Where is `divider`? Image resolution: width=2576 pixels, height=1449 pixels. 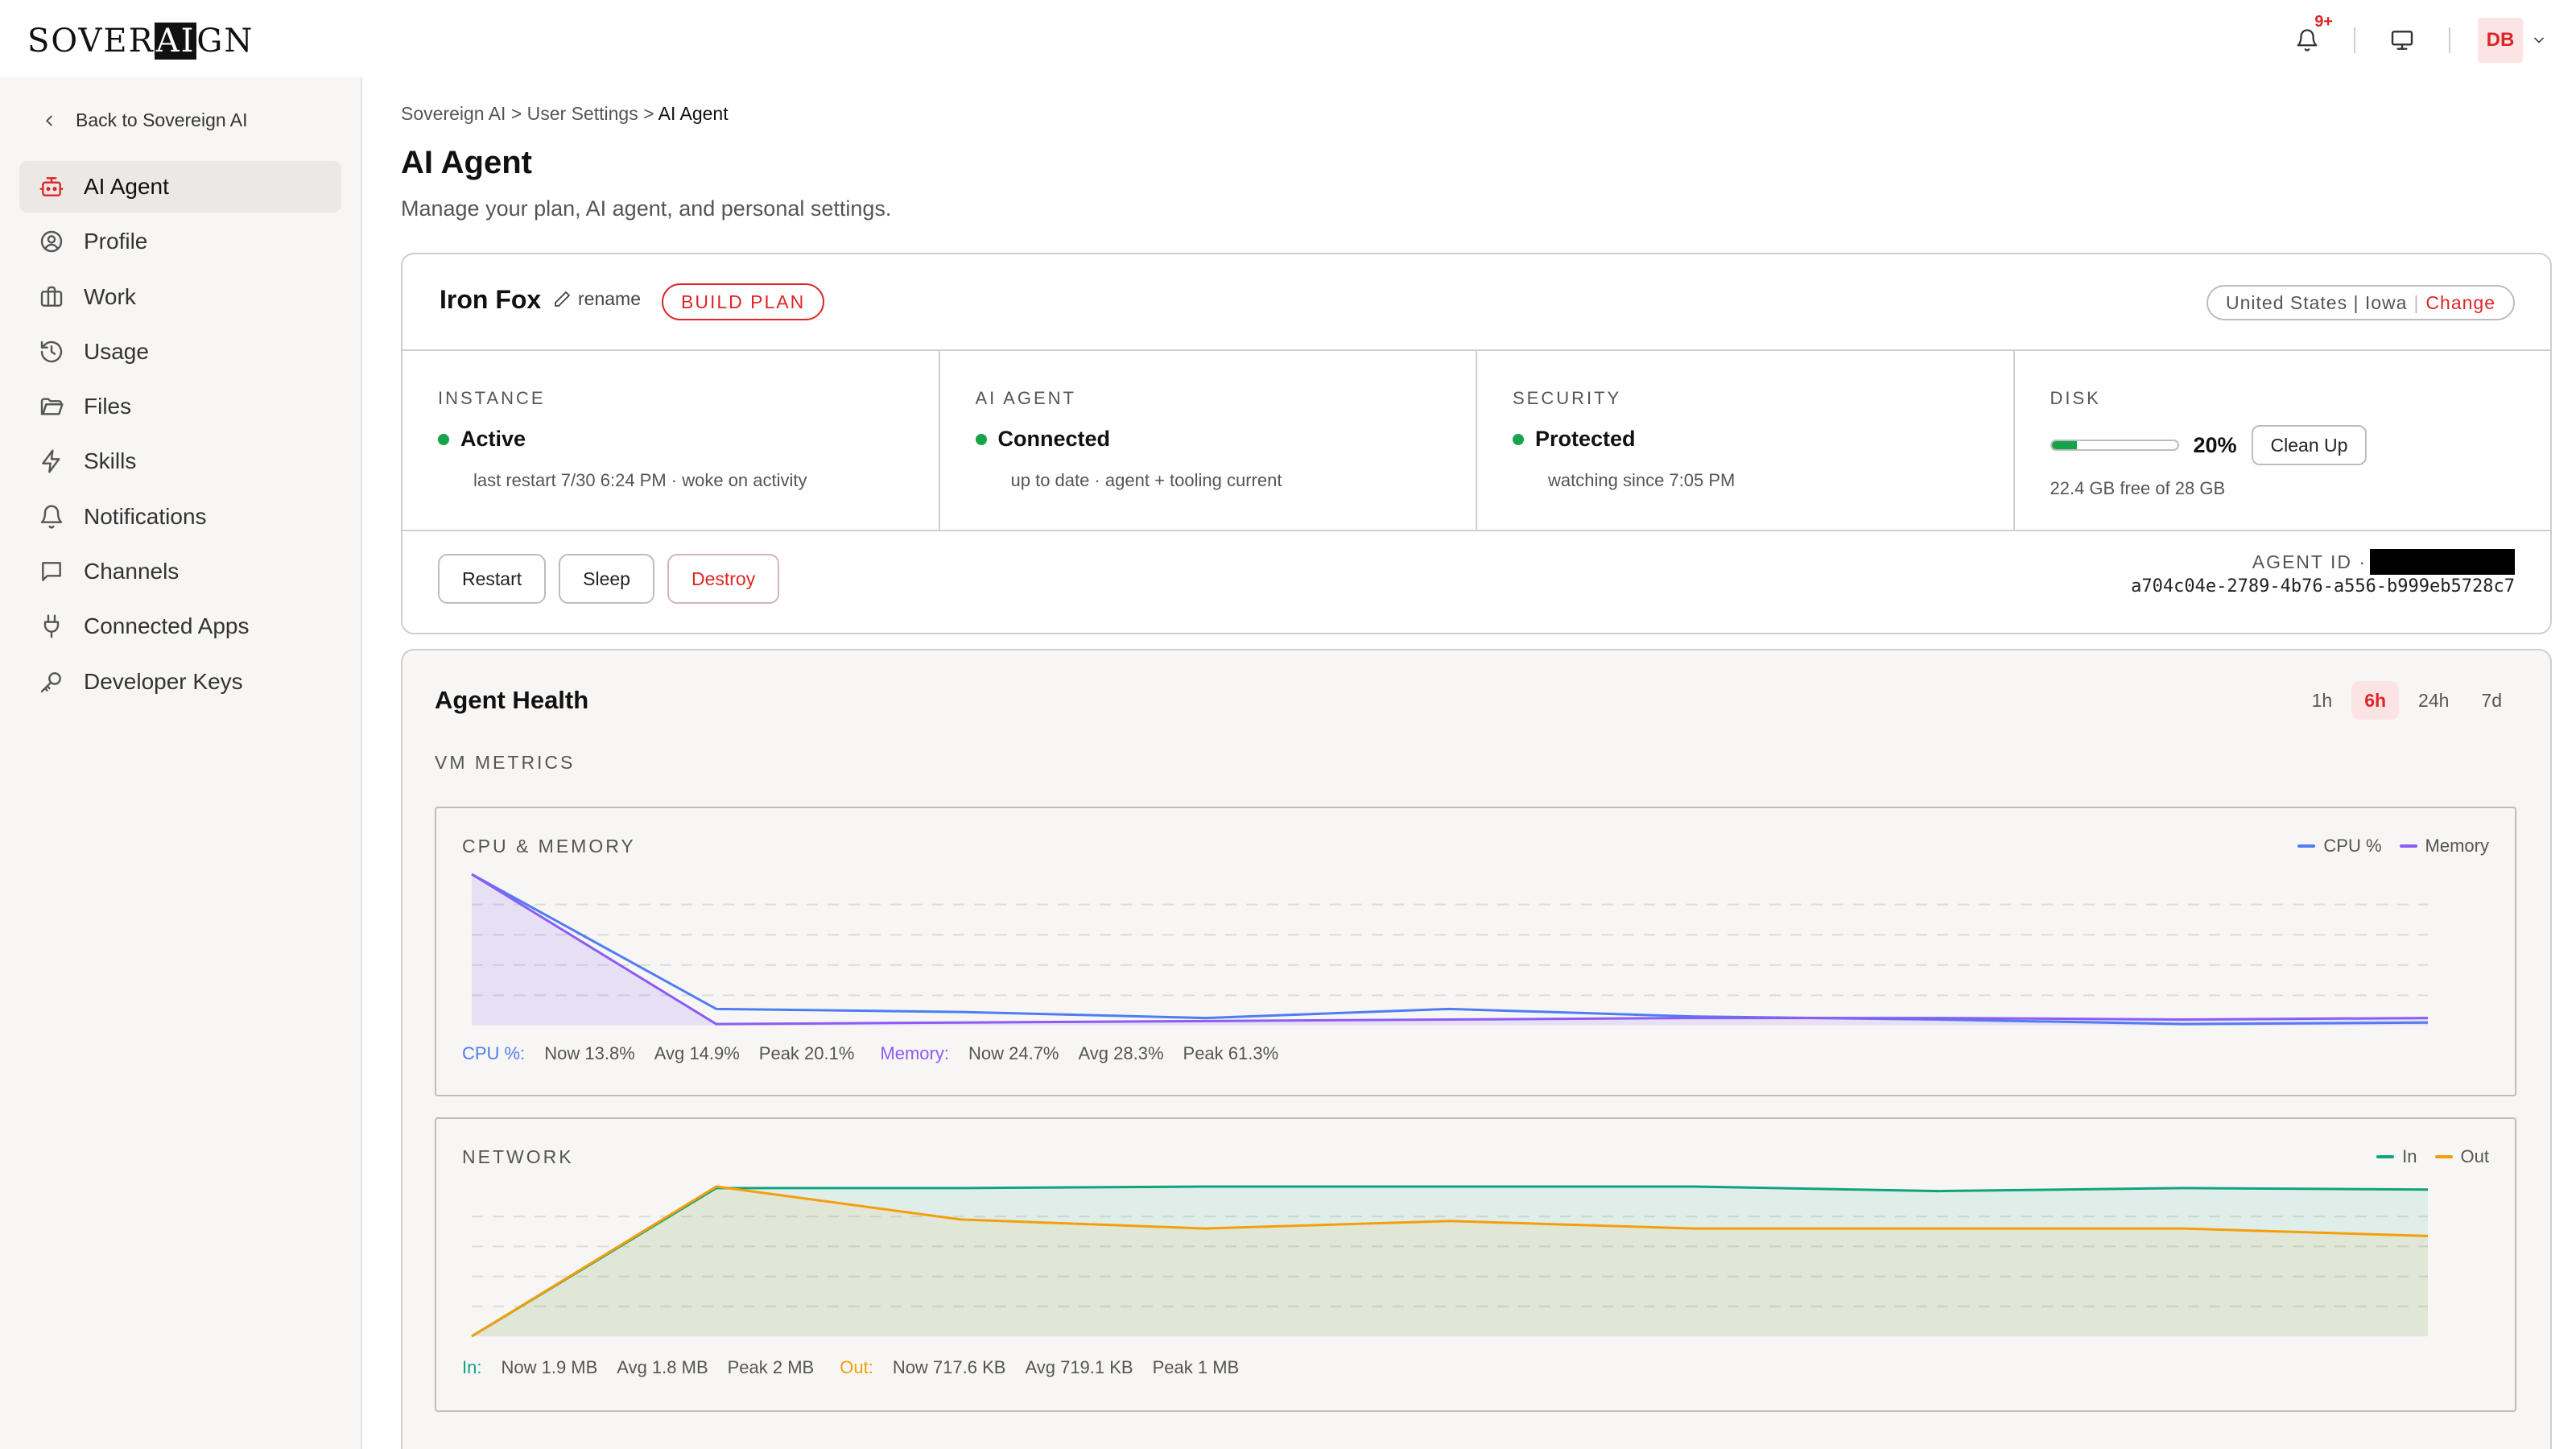
divider is located at coordinates (2354, 40).